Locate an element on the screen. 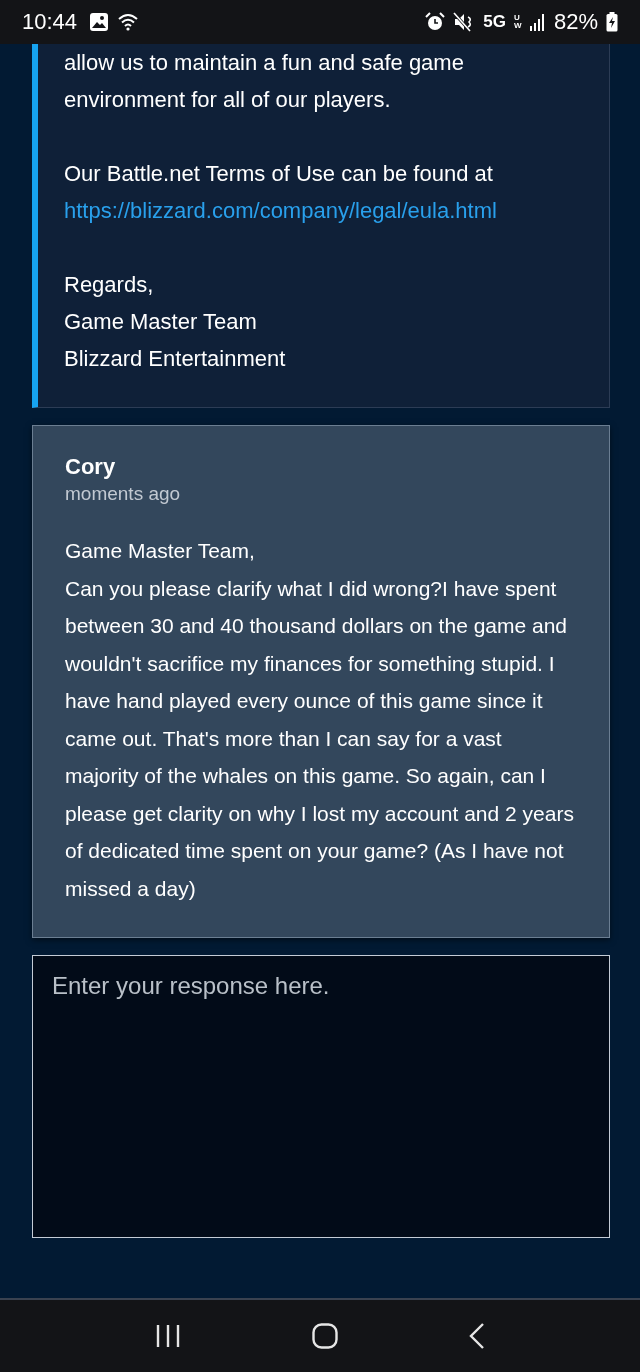 Image resolution: width=640 pixels, height=1372 pixels. back-icon is located at coordinates (476, 1336).